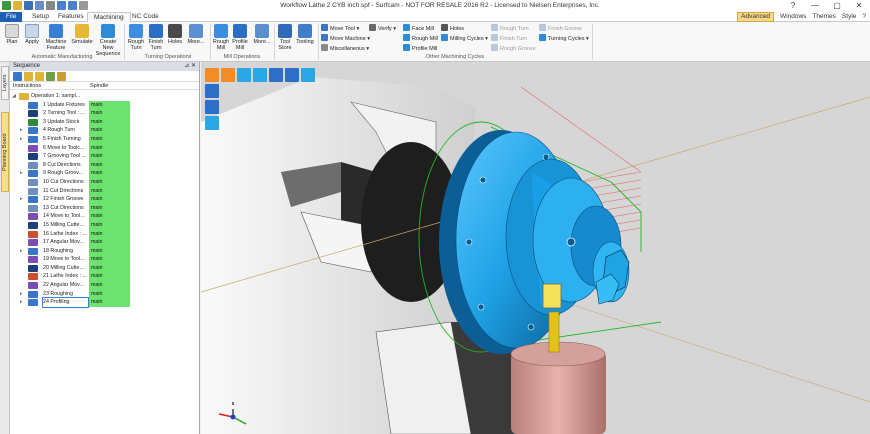 The width and height of the screenshot is (870, 434). I want to click on collapse-icon: ◢, so click(14, 96).